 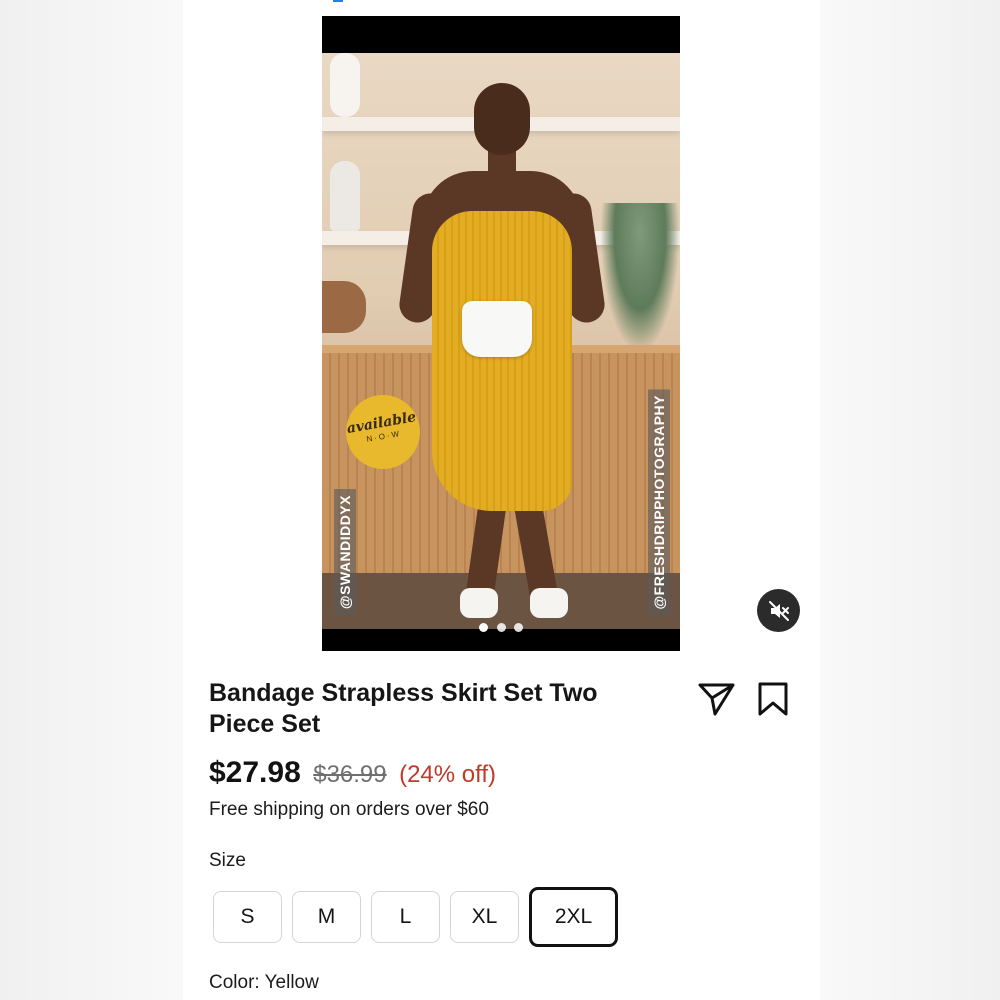 I want to click on shipping-note: Free shipping on orders over $60, so click(x=349, y=809).